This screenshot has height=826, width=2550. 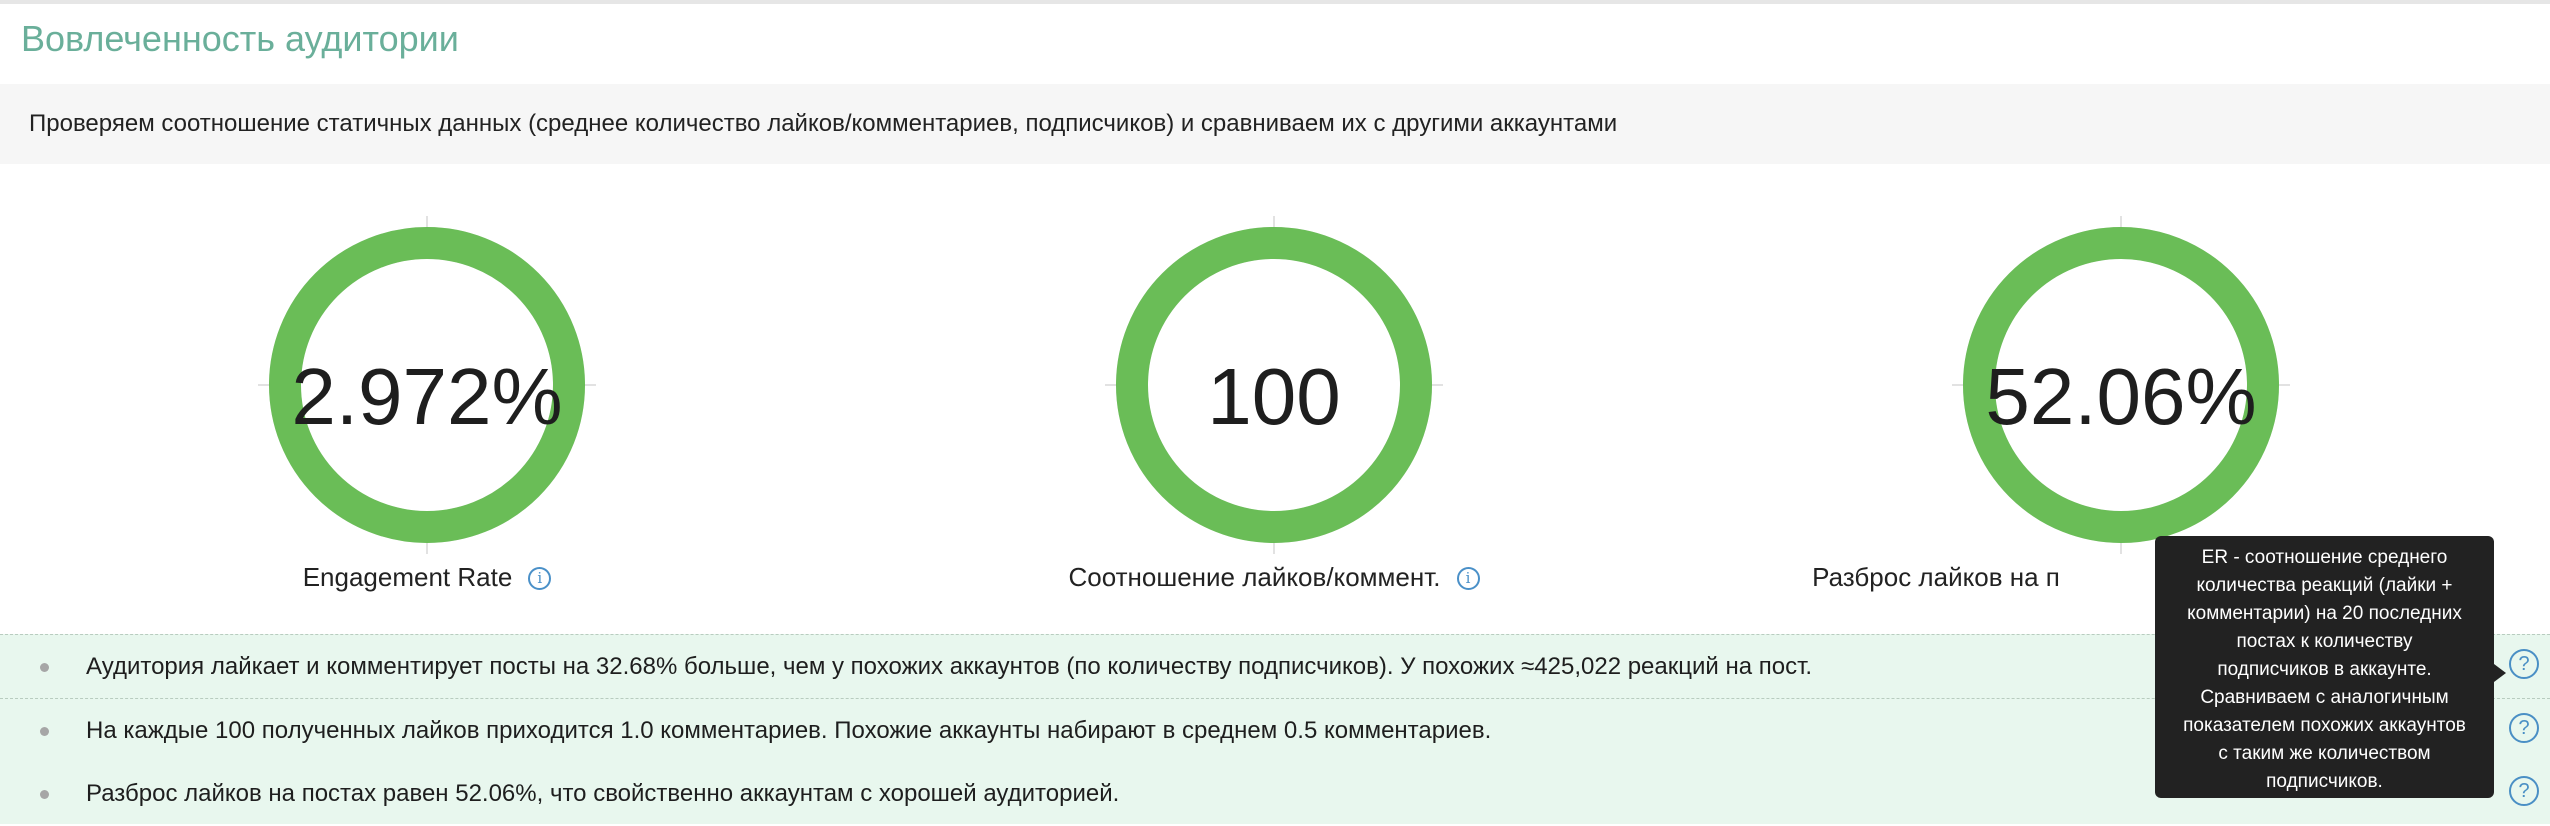 I want to click on metric-label-text: Engagement Rate, so click(x=407, y=577).